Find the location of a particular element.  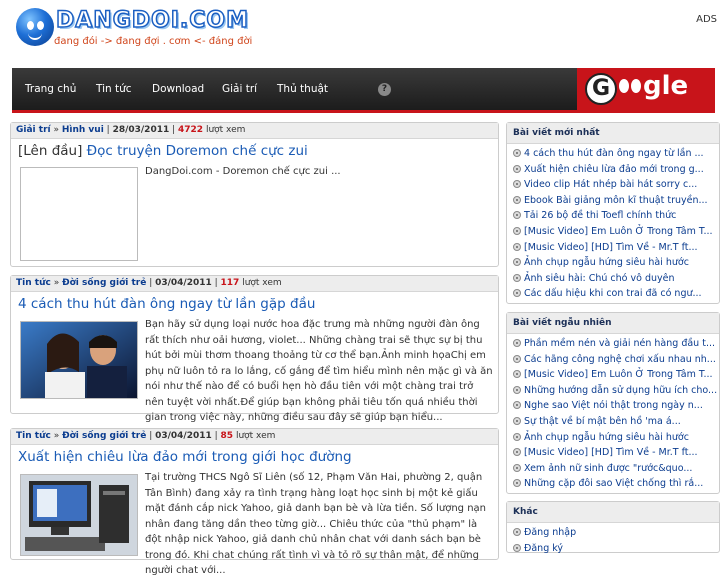

sidebar-heading: Bài viết ngẫu nhiên is located at coordinates (613, 323).